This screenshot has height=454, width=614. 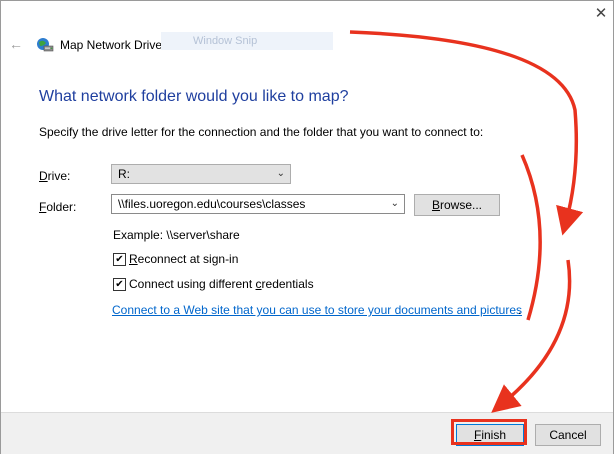 I want to click on cancel-button: Cancel, so click(x=568, y=435).